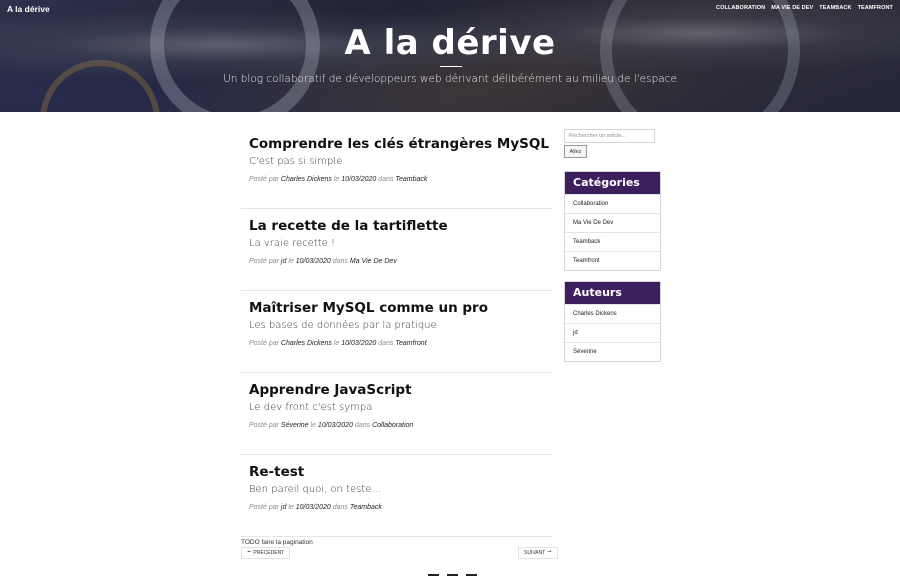  I want to click on authors-widget: Auteurs Charles Dickens jd Séverine, so click(612, 321).